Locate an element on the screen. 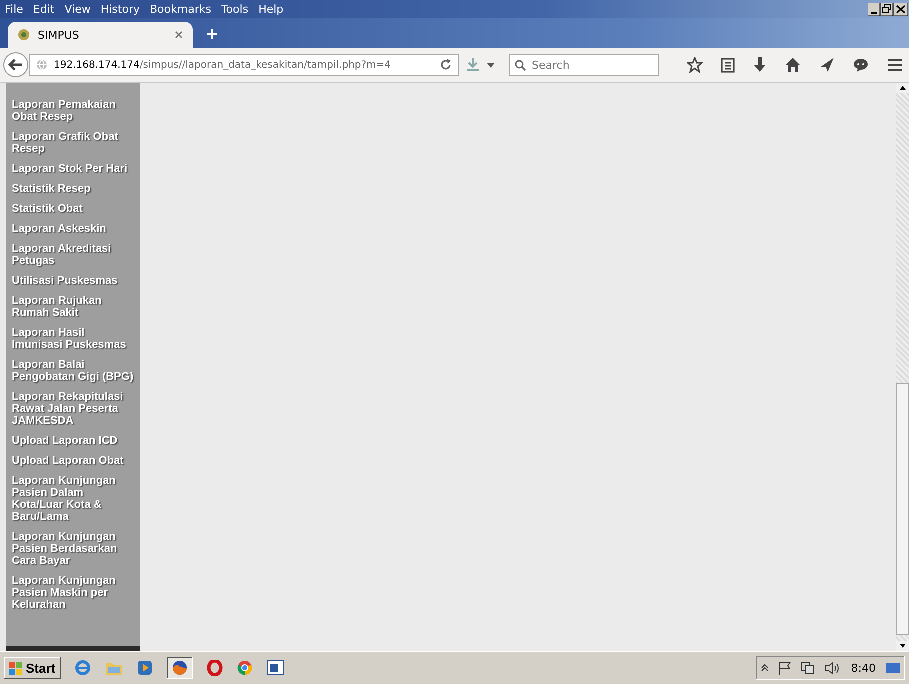 Image resolution: width=909 pixels, height=684 pixels. sidebar-link: Laporan Rekapitulasi Rawat Jalan Peserta JAMKESDA is located at coordinates (76, 409).